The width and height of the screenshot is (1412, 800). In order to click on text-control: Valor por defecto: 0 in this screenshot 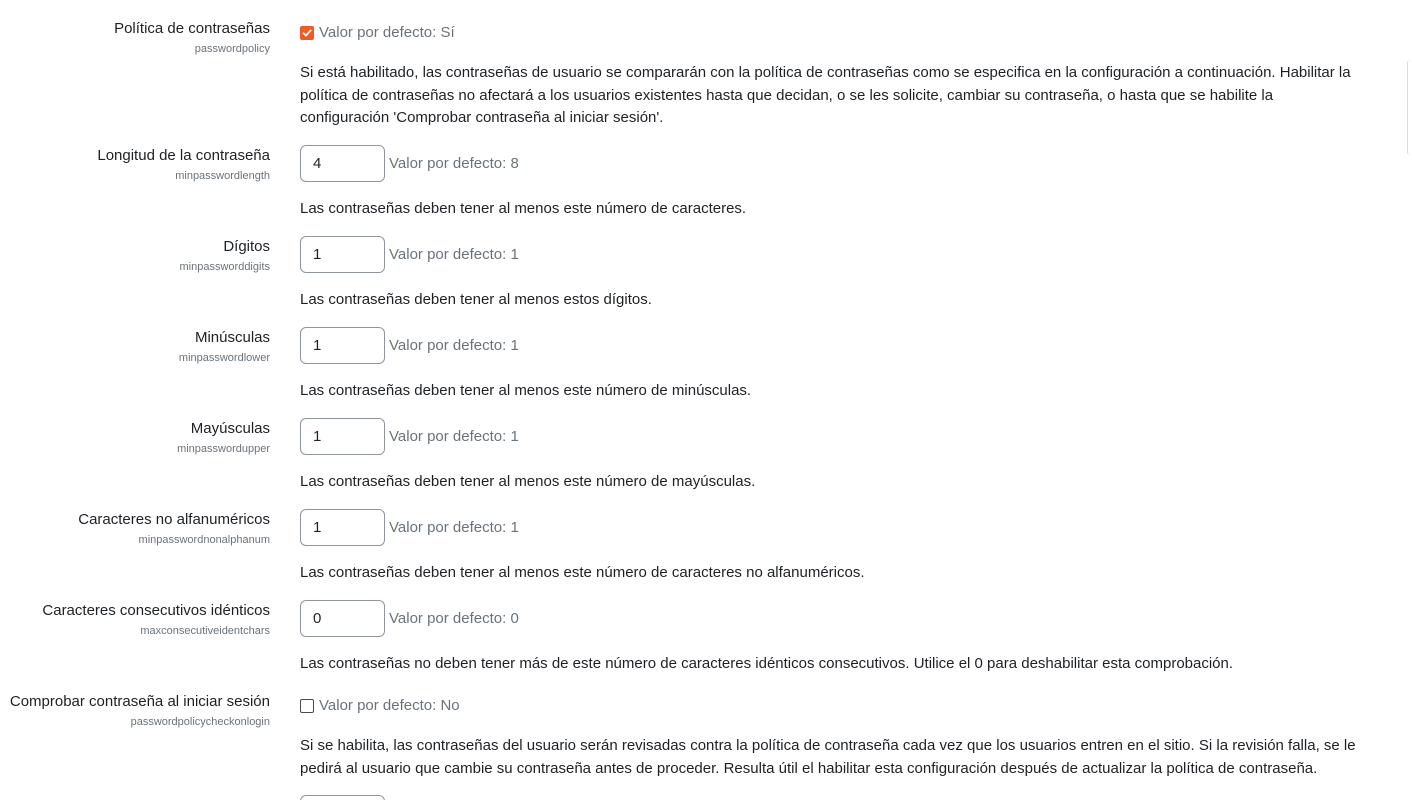, I will do `click(409, 618)`.